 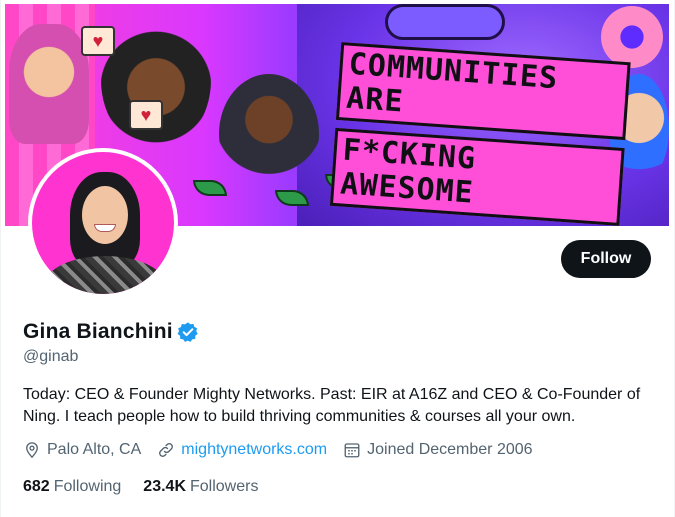 I want to click on avatar-face, so click(x=105, y=215).